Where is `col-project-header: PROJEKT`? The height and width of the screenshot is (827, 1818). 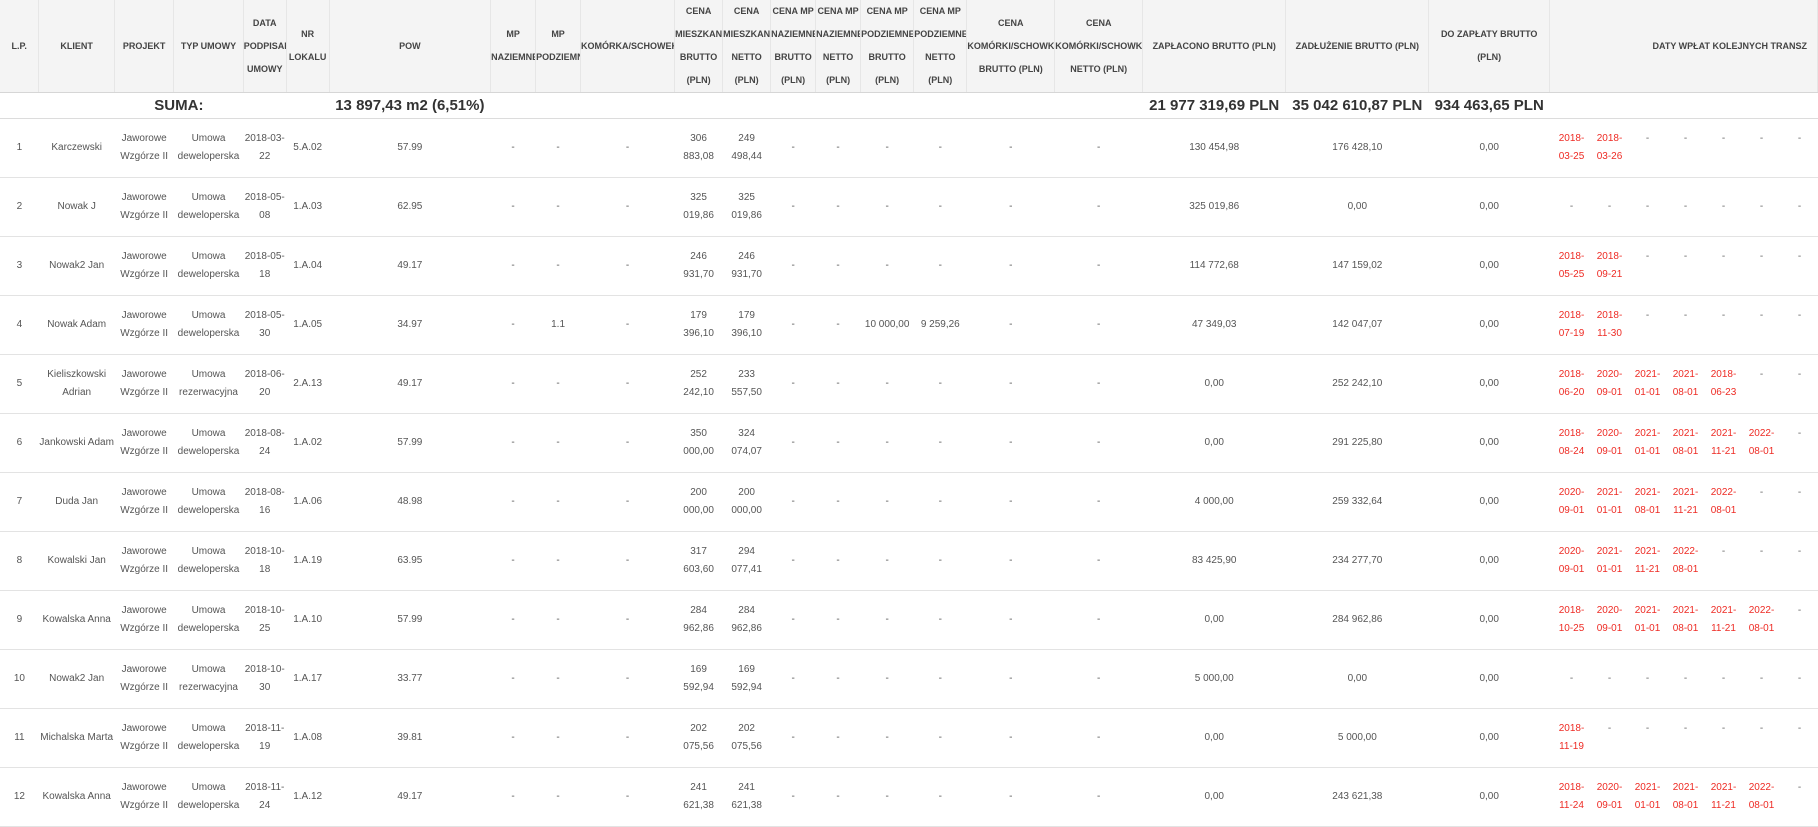
col-project-header: PROJEKT is located at coordinates (144, 46).